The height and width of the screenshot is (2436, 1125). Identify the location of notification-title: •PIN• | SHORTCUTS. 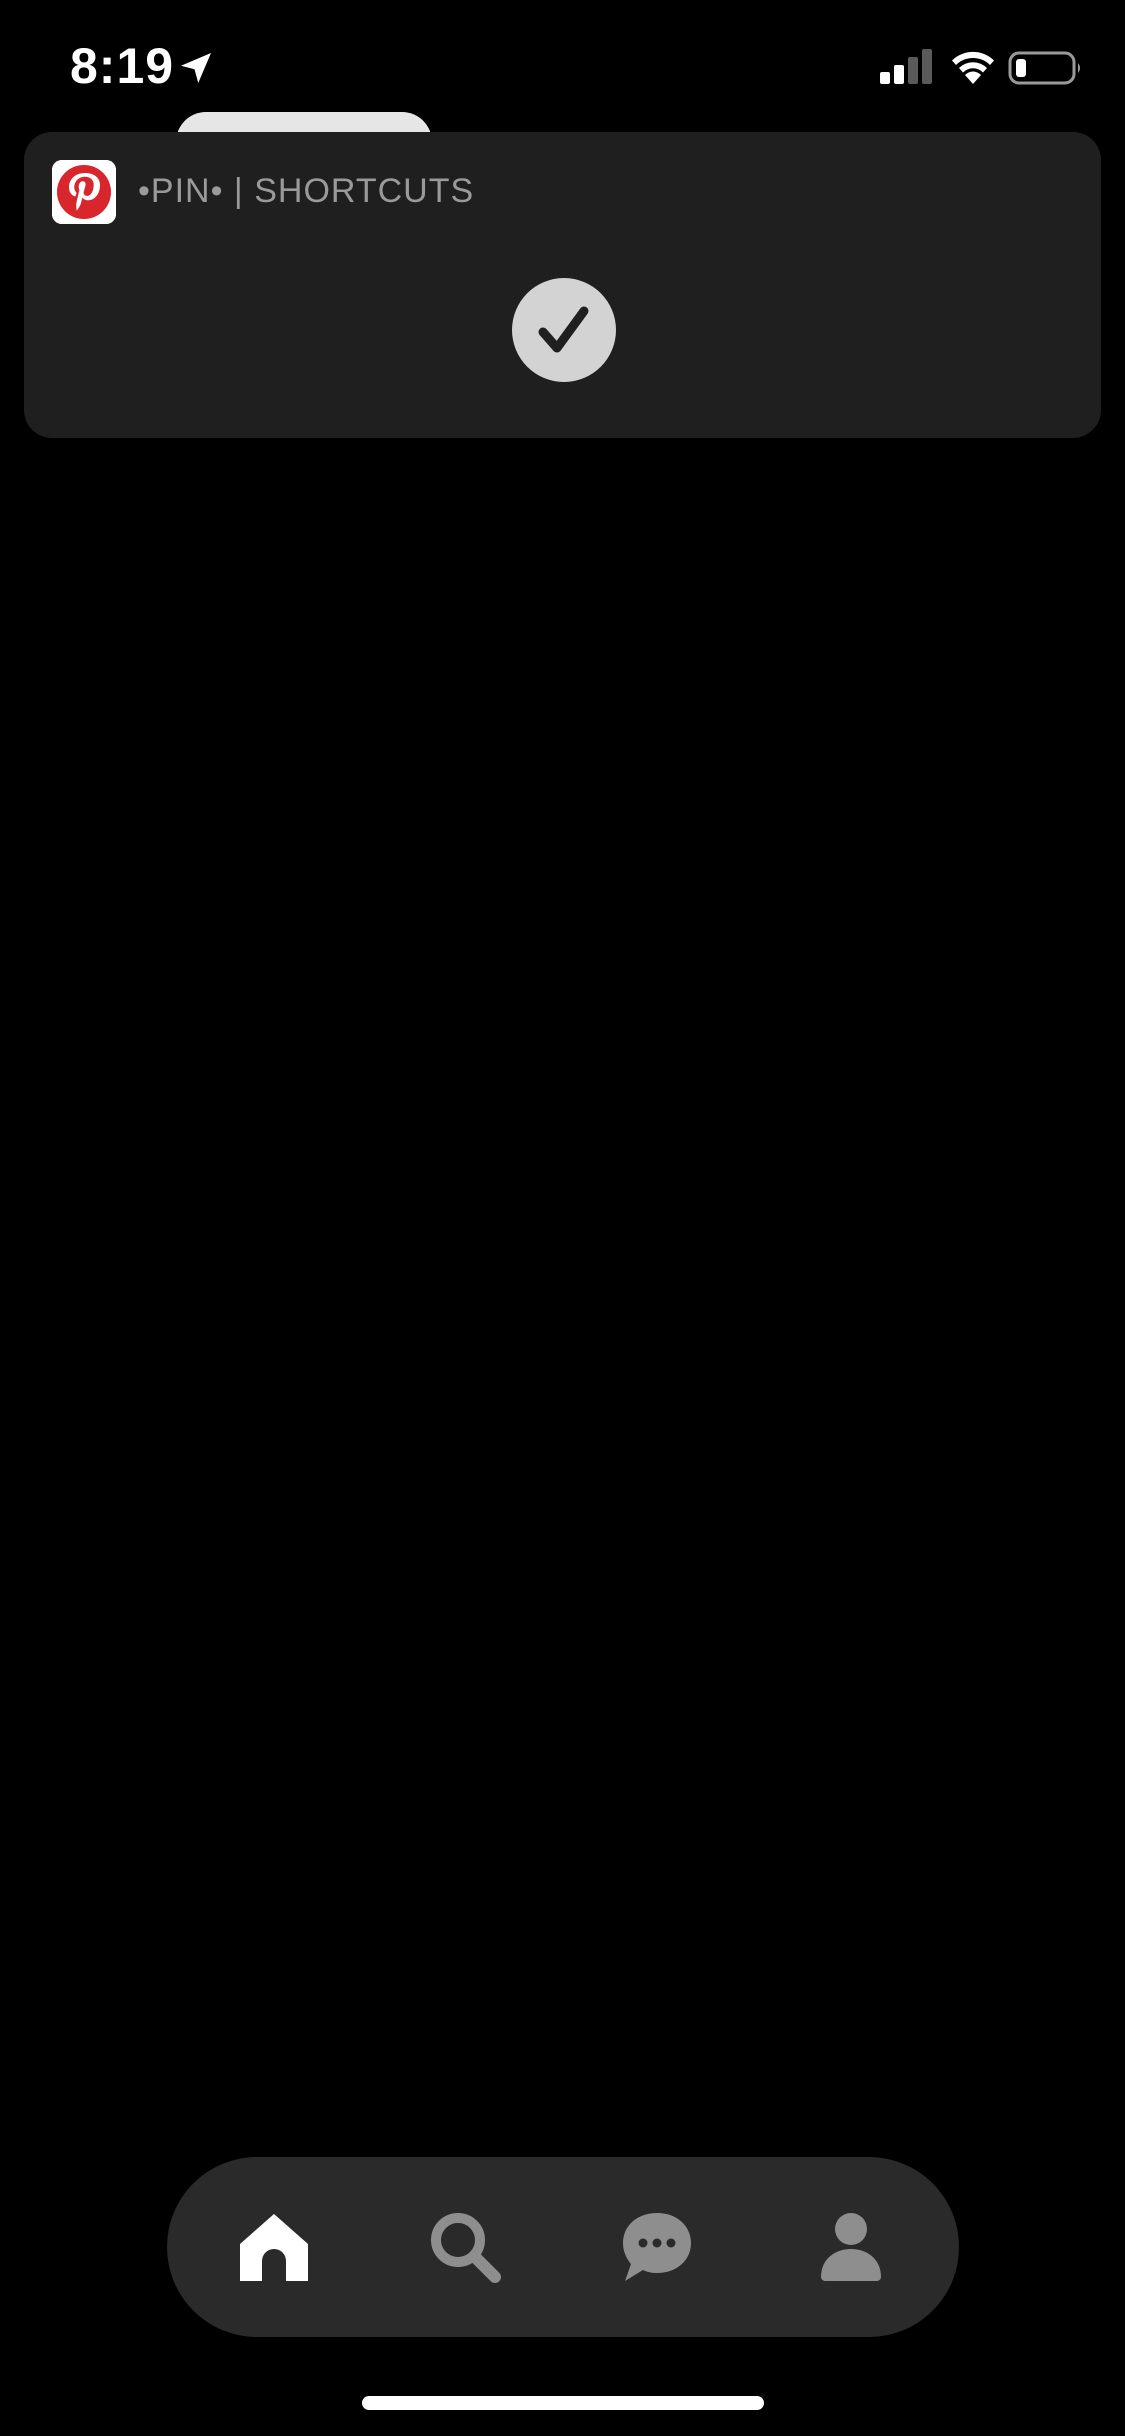
(306, 191).